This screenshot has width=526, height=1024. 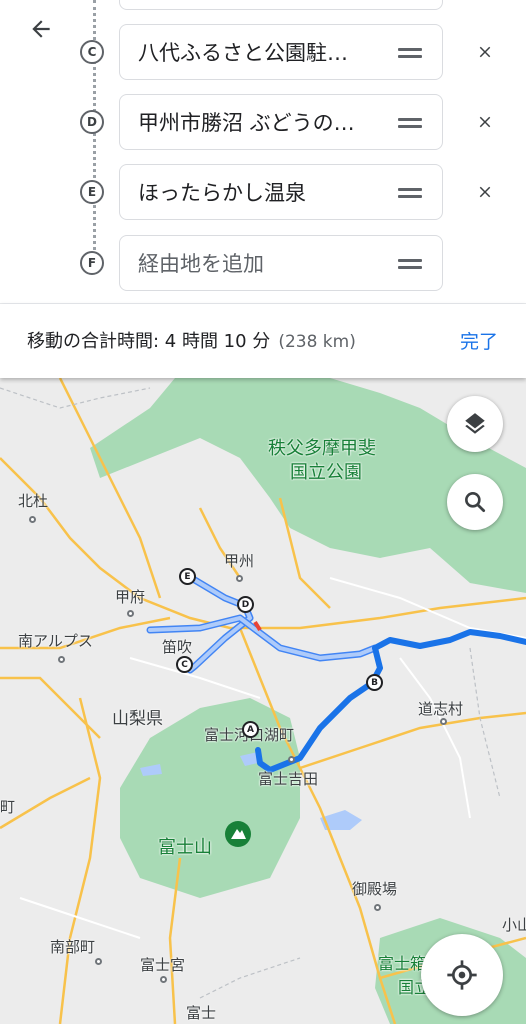 I want to click on map-label-doshi: 道志村, so click(x=441, y=709).